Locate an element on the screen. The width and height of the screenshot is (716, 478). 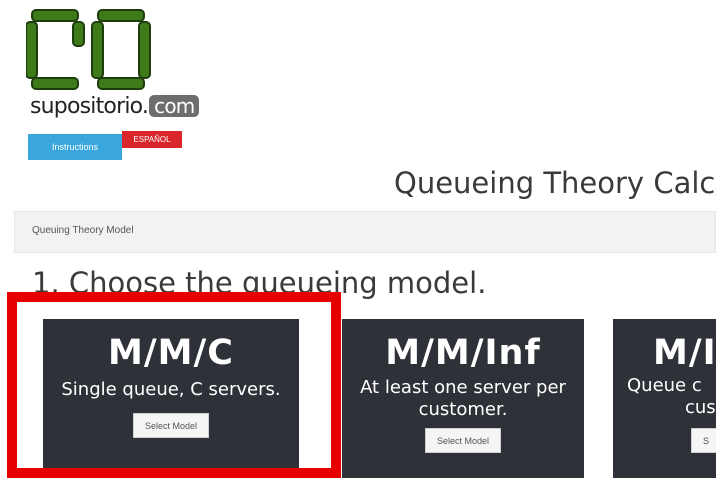
breadcrumb-label: Queuing Theory Model is located at coordinates (83, 230).